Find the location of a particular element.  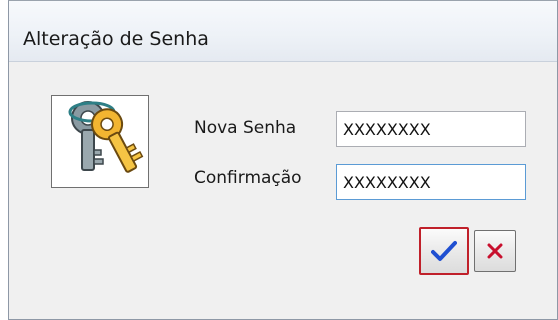

confirm-password-input is located at coordinates (431, 182).